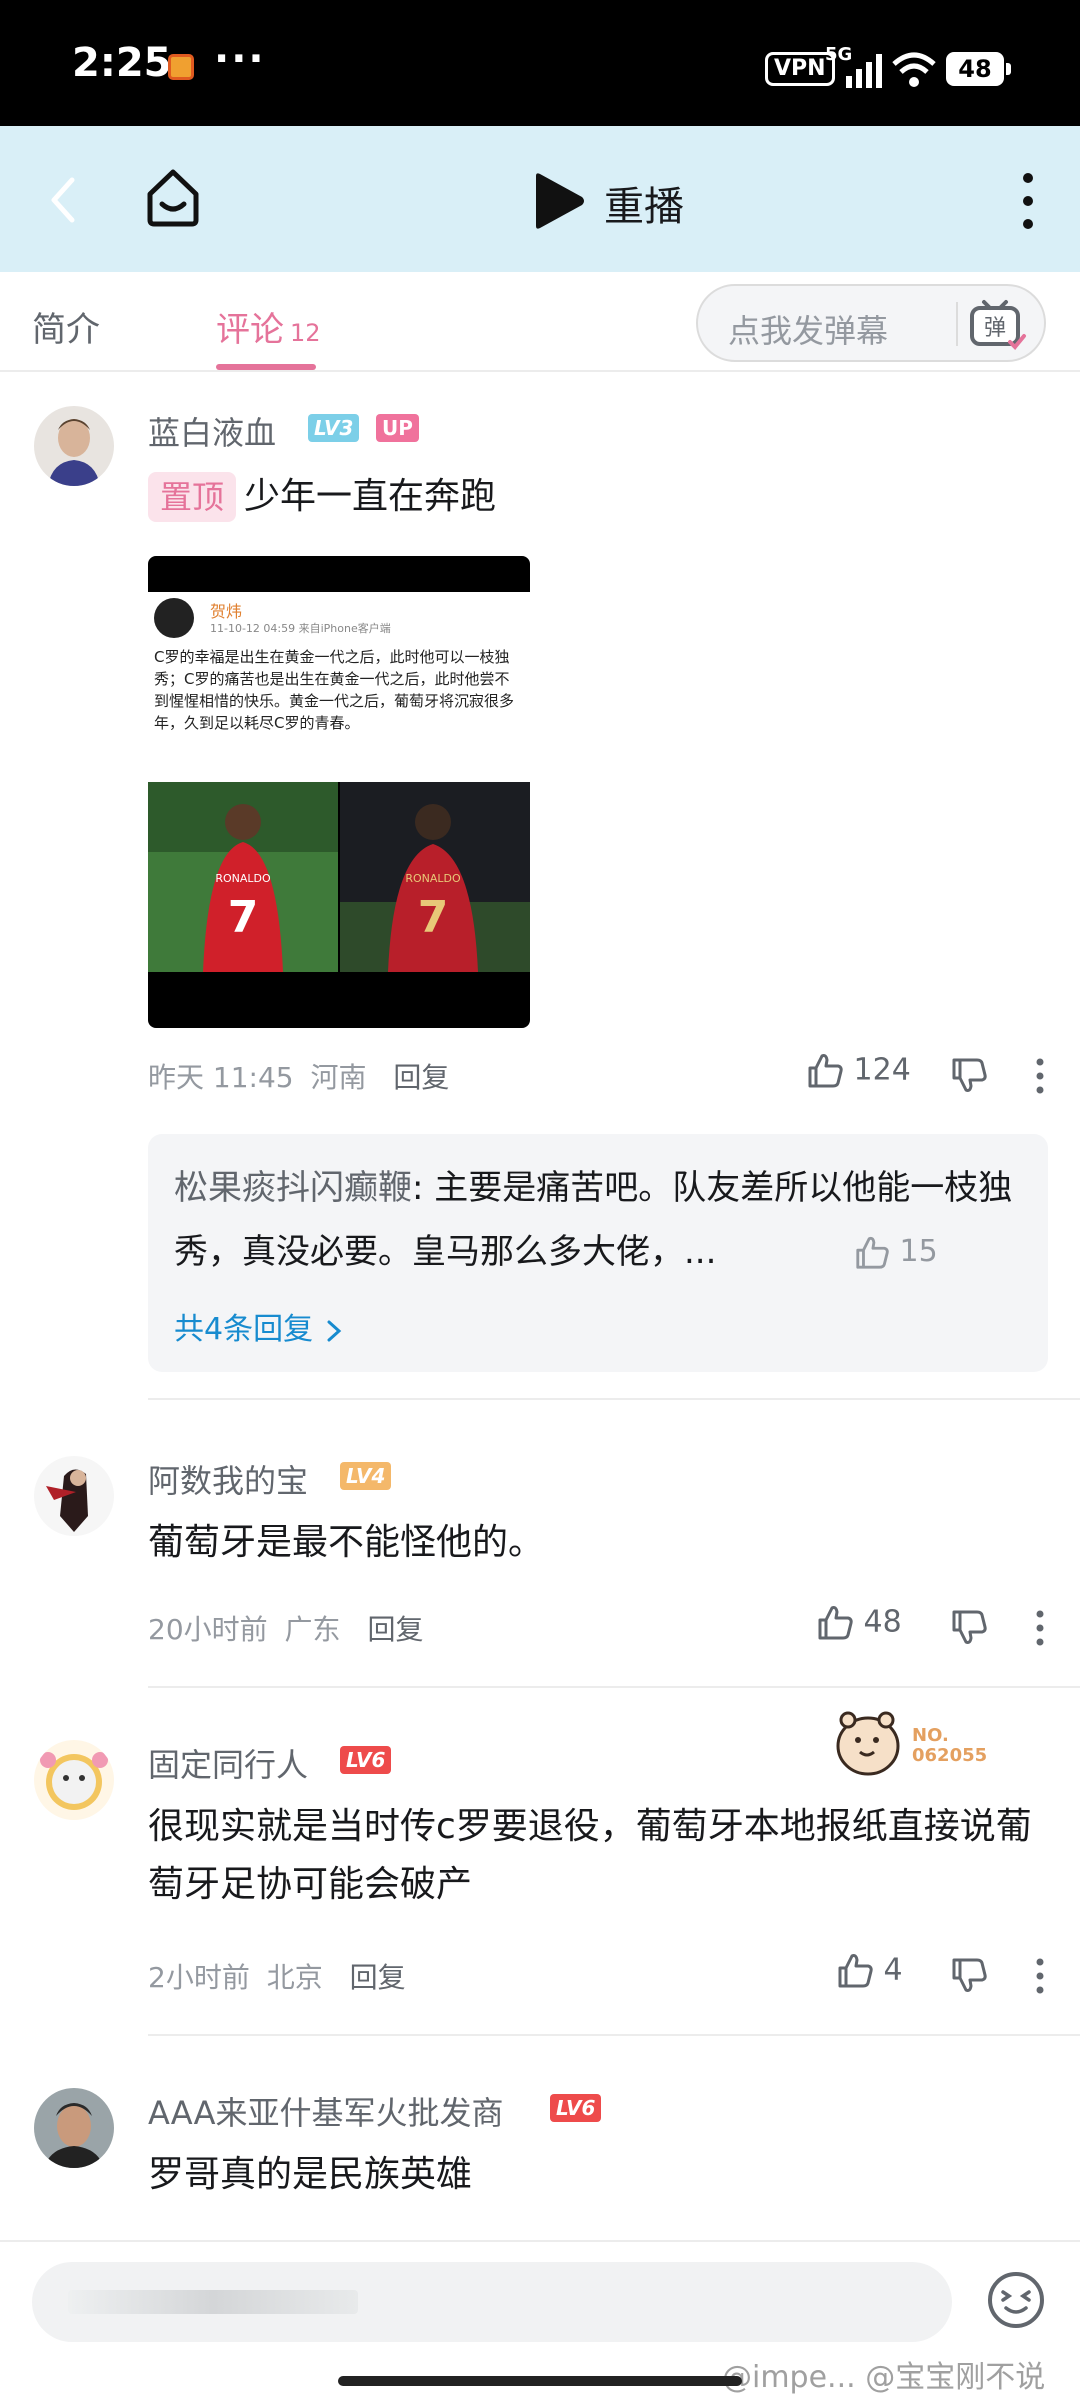  Describe the element at coordinates (540, 63) in the screenshot. I see `status-bar: 2:25 ··· VPN 5G 48` at that location.